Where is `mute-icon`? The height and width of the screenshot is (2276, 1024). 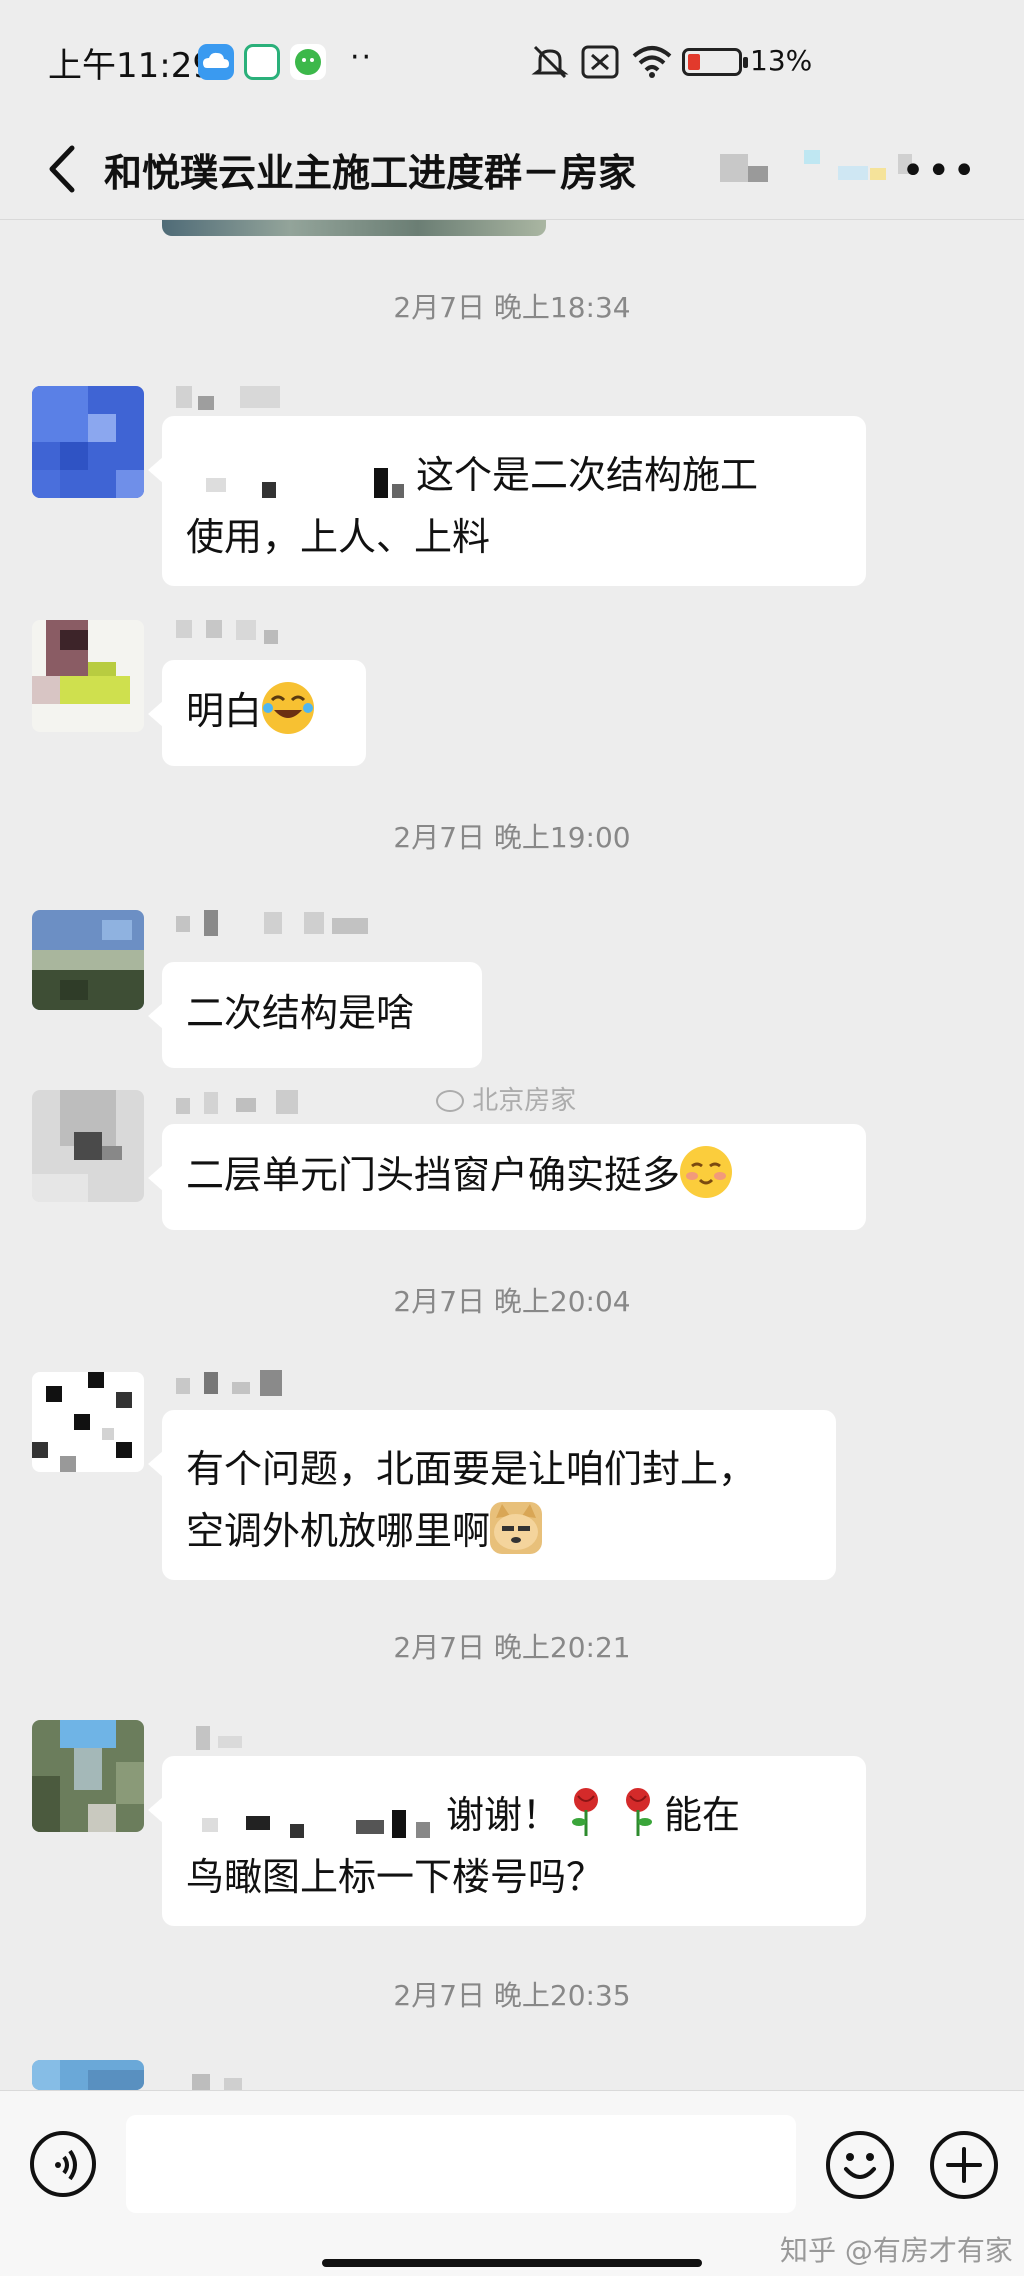
mute-icon is located at coordinates (550, 62).